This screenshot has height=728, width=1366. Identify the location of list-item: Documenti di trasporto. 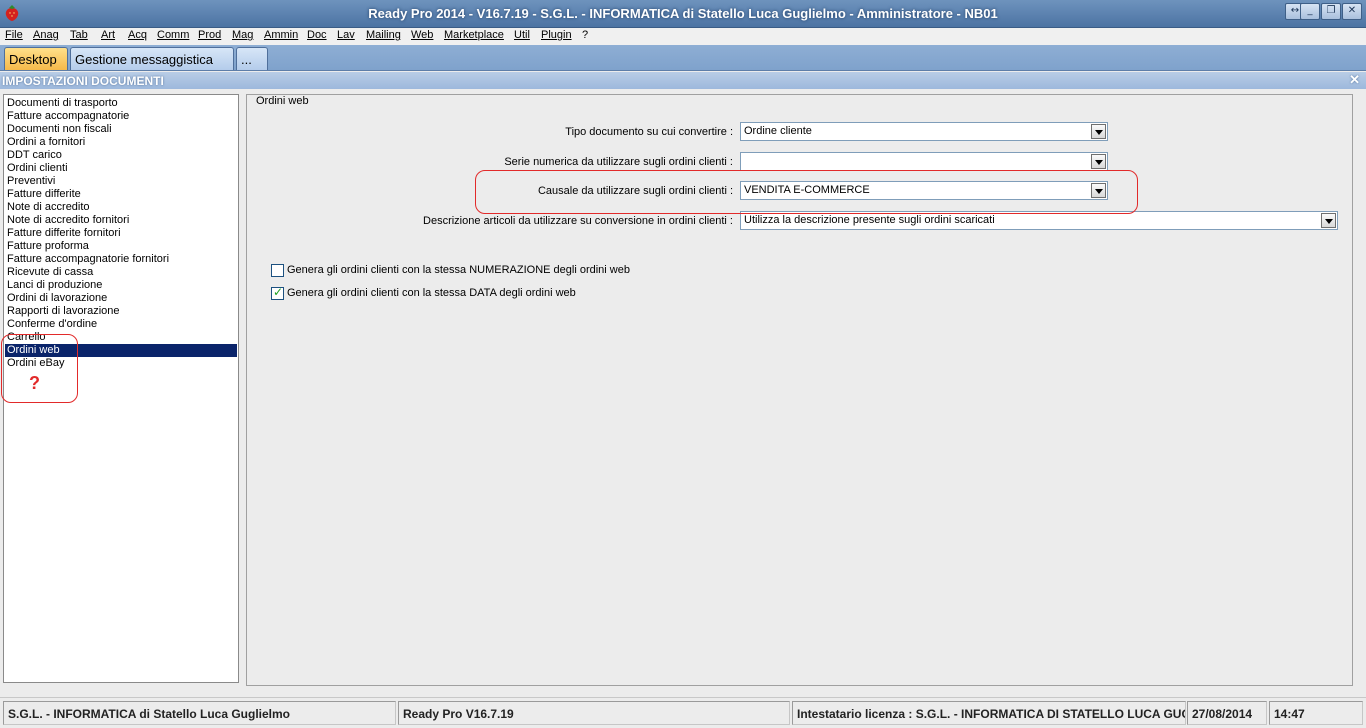
(121, 103).